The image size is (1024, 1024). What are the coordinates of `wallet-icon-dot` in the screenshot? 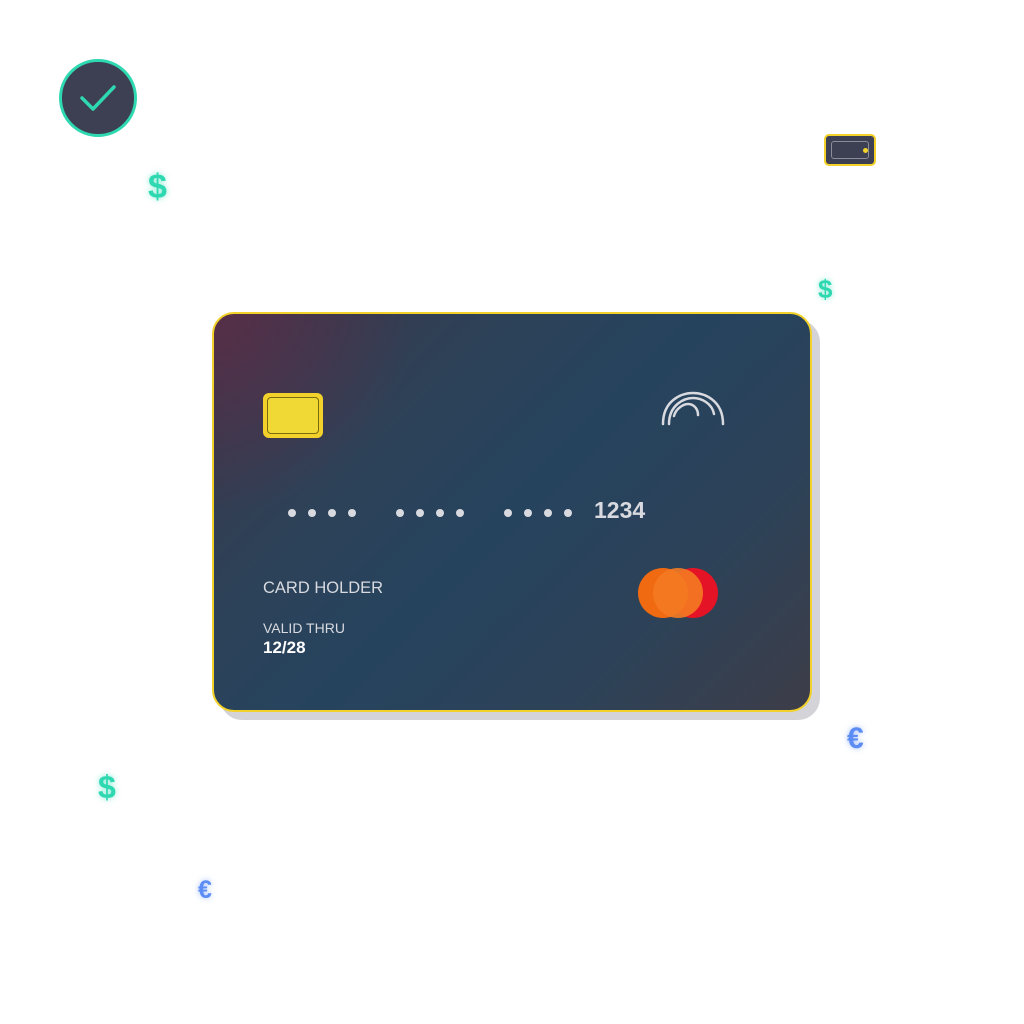 It's located at (865, 150).